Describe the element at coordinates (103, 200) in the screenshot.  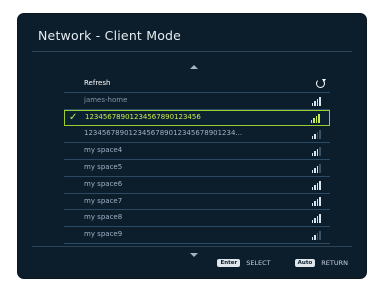
I see `network-name: my space7` at that location.